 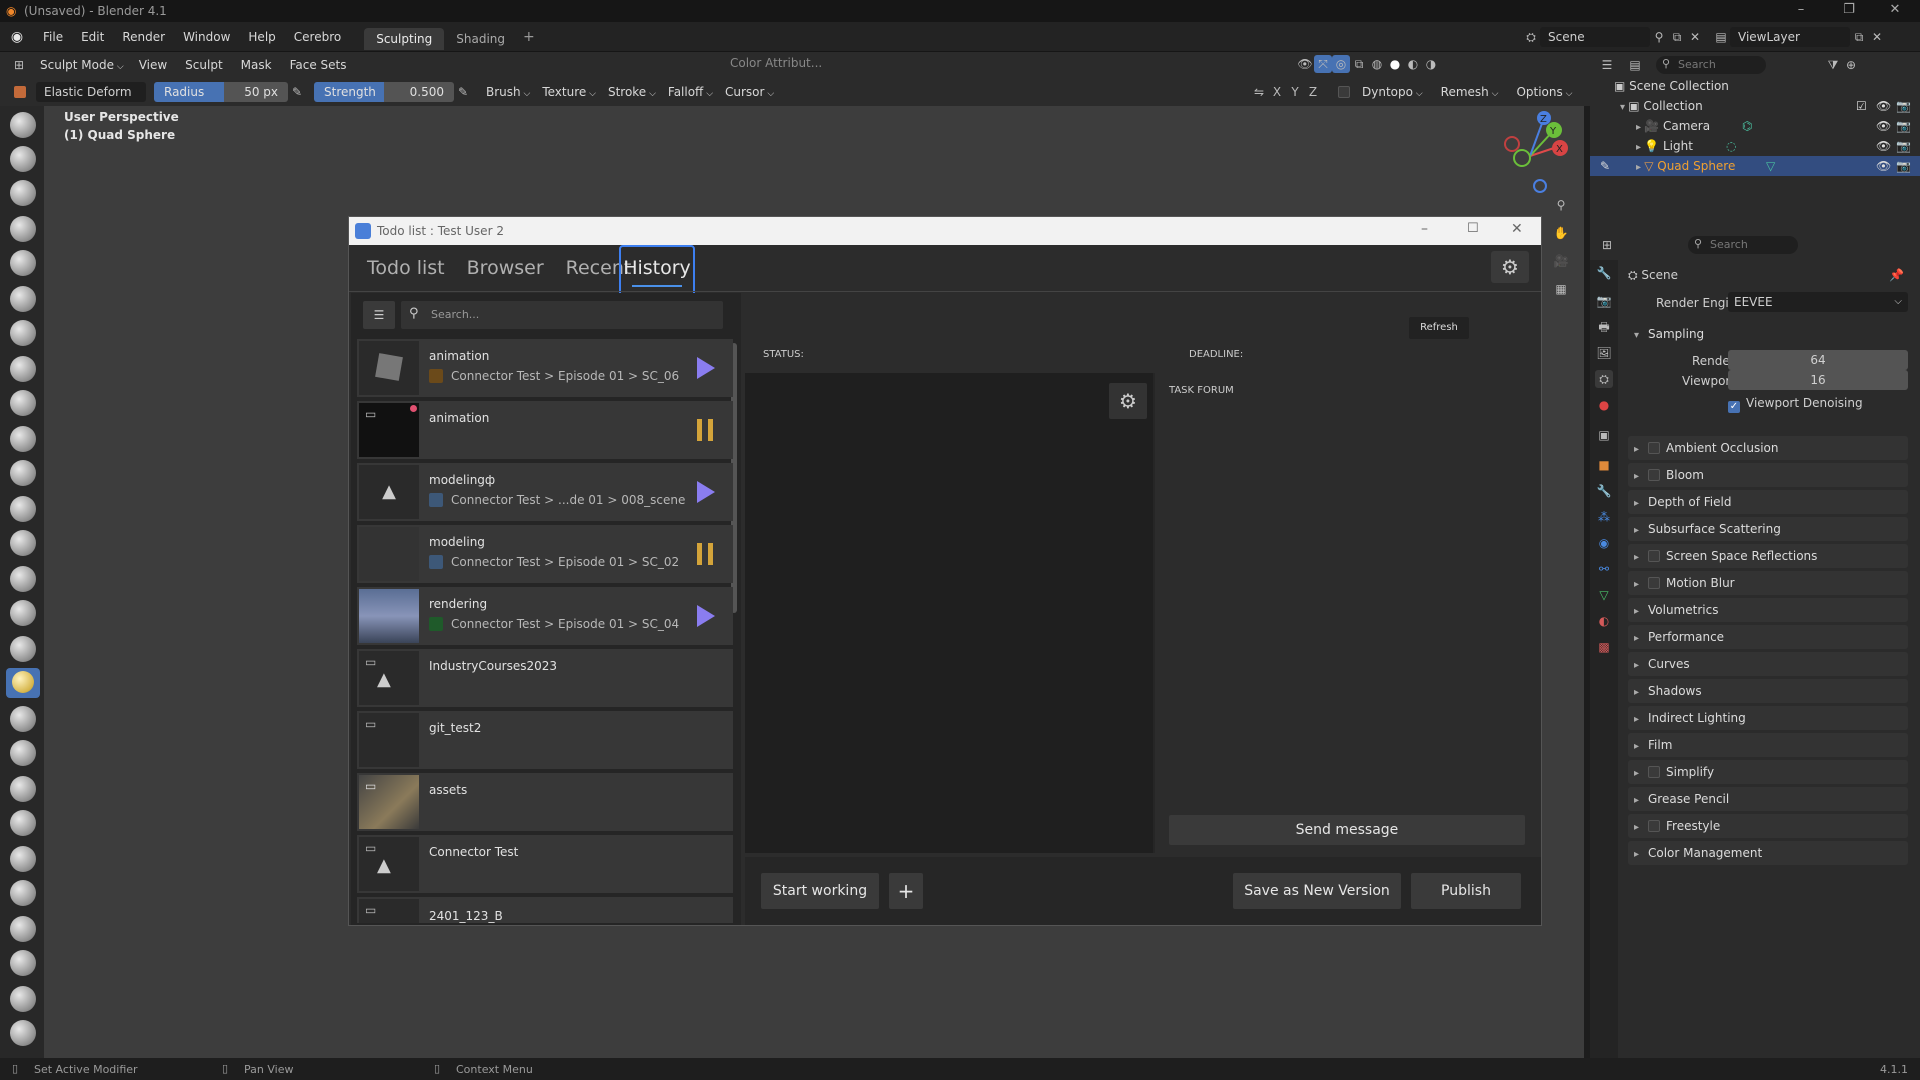 What do you see at coordinates (1734, 407) in the screenshot?
I see `viewport-denoising-checkbox: ✓` at bounding box center [1734, 407].